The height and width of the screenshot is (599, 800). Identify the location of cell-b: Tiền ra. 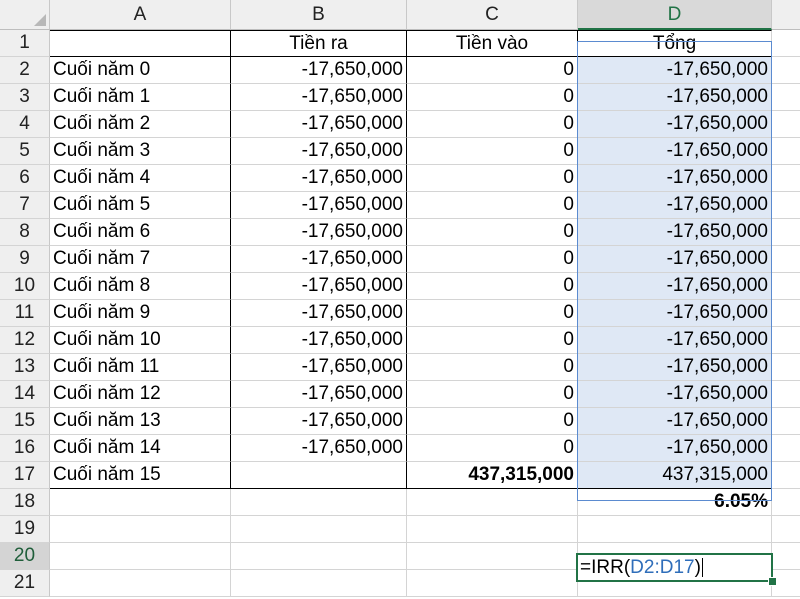
(319, 43).